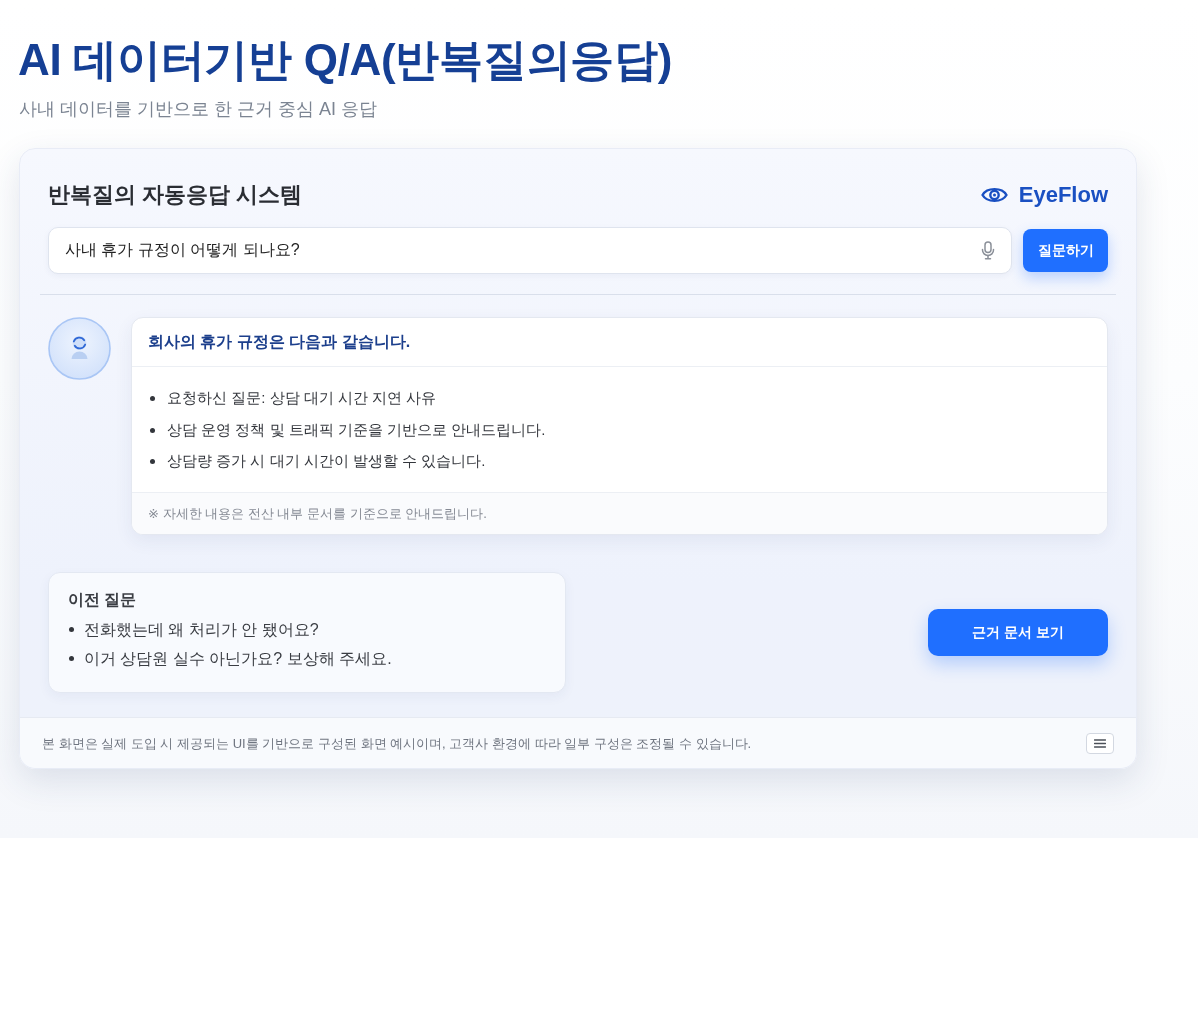 The height and width of the screenshot is (1022, 1198). I want to click on answer-heading: 회사의 휴가 규정은 다음과 같습니다., so click(279, 341).